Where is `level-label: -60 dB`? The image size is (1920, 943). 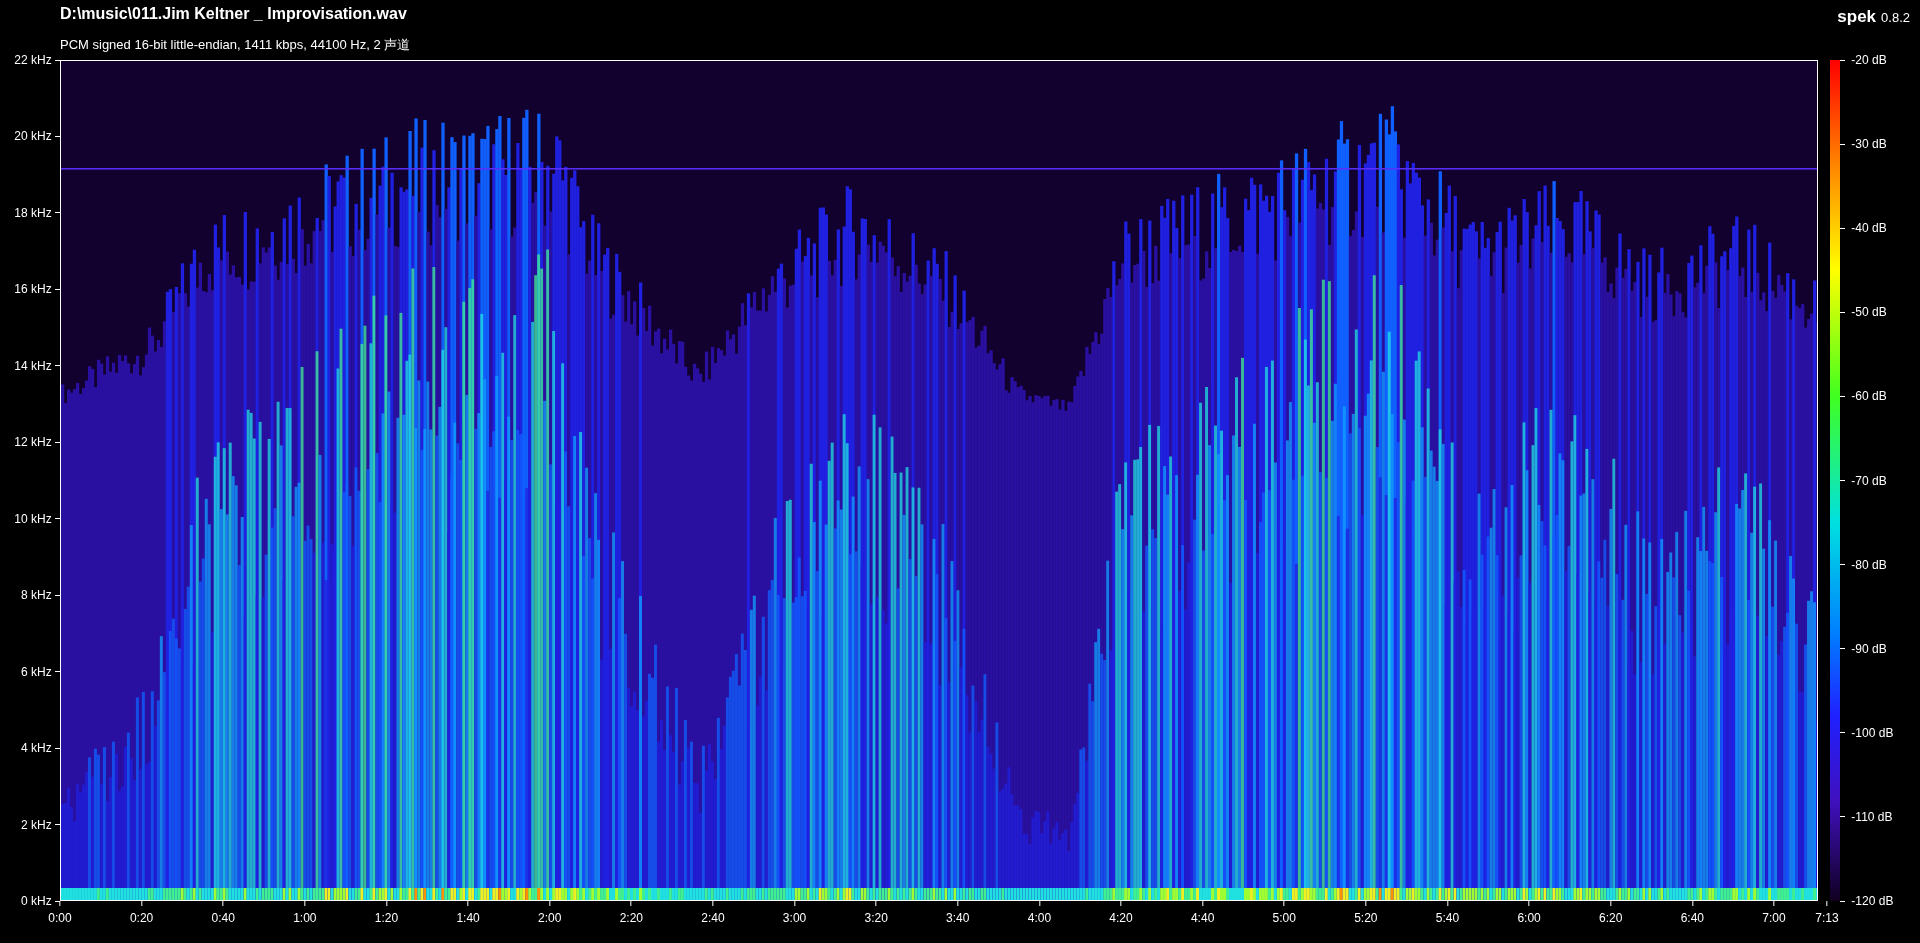 level-label: -60 dB is located at coordinates (1869, 396).